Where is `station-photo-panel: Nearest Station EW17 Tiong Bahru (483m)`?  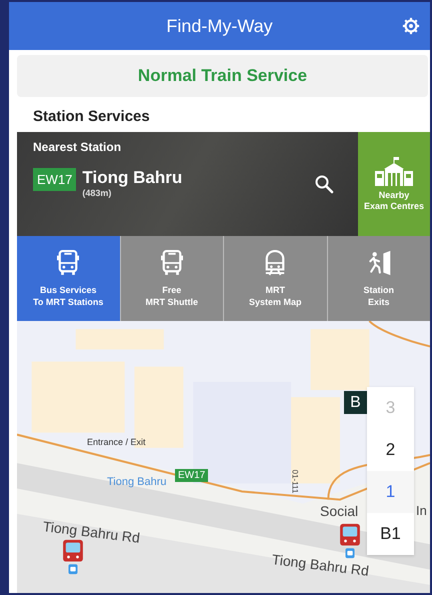 station-photo-panel: Nearest Station EW17 Tiong Bahru (483m) is located at coordinates (187, 184).